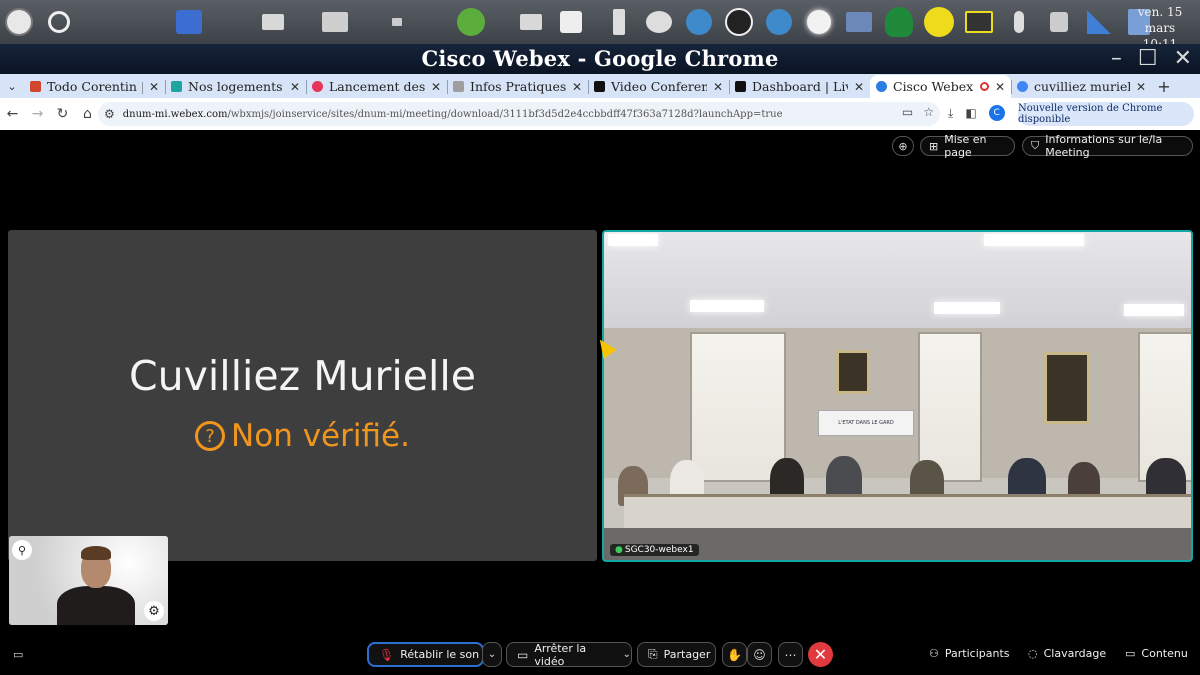 This screenshot has width=1200, height=675. Describe the element at coordinates (819, 22) in the screenshot. I see `sun-icon` at that location.